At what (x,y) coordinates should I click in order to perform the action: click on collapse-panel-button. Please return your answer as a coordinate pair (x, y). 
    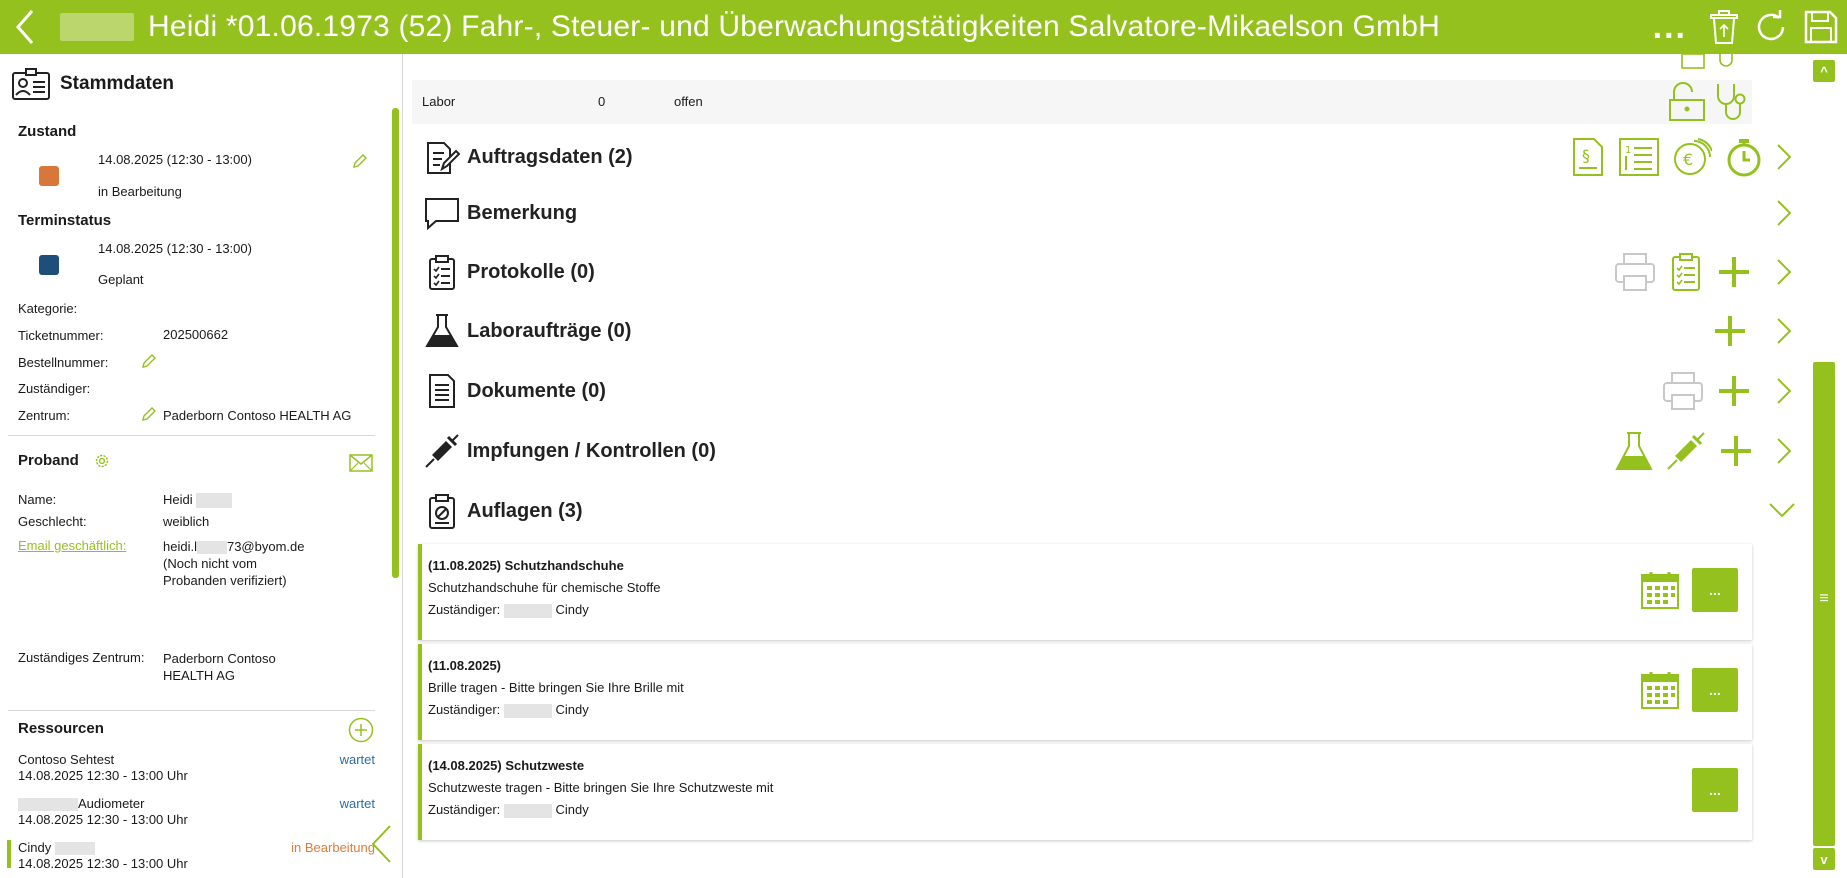
    Looking at the image, I should click on (381, 846).